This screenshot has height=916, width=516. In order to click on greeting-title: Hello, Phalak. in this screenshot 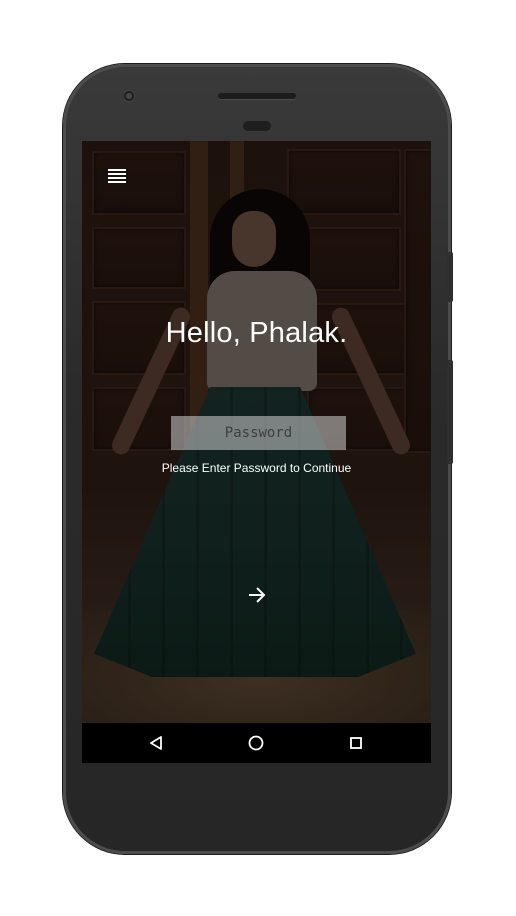, I will do `click(256, 333)`.